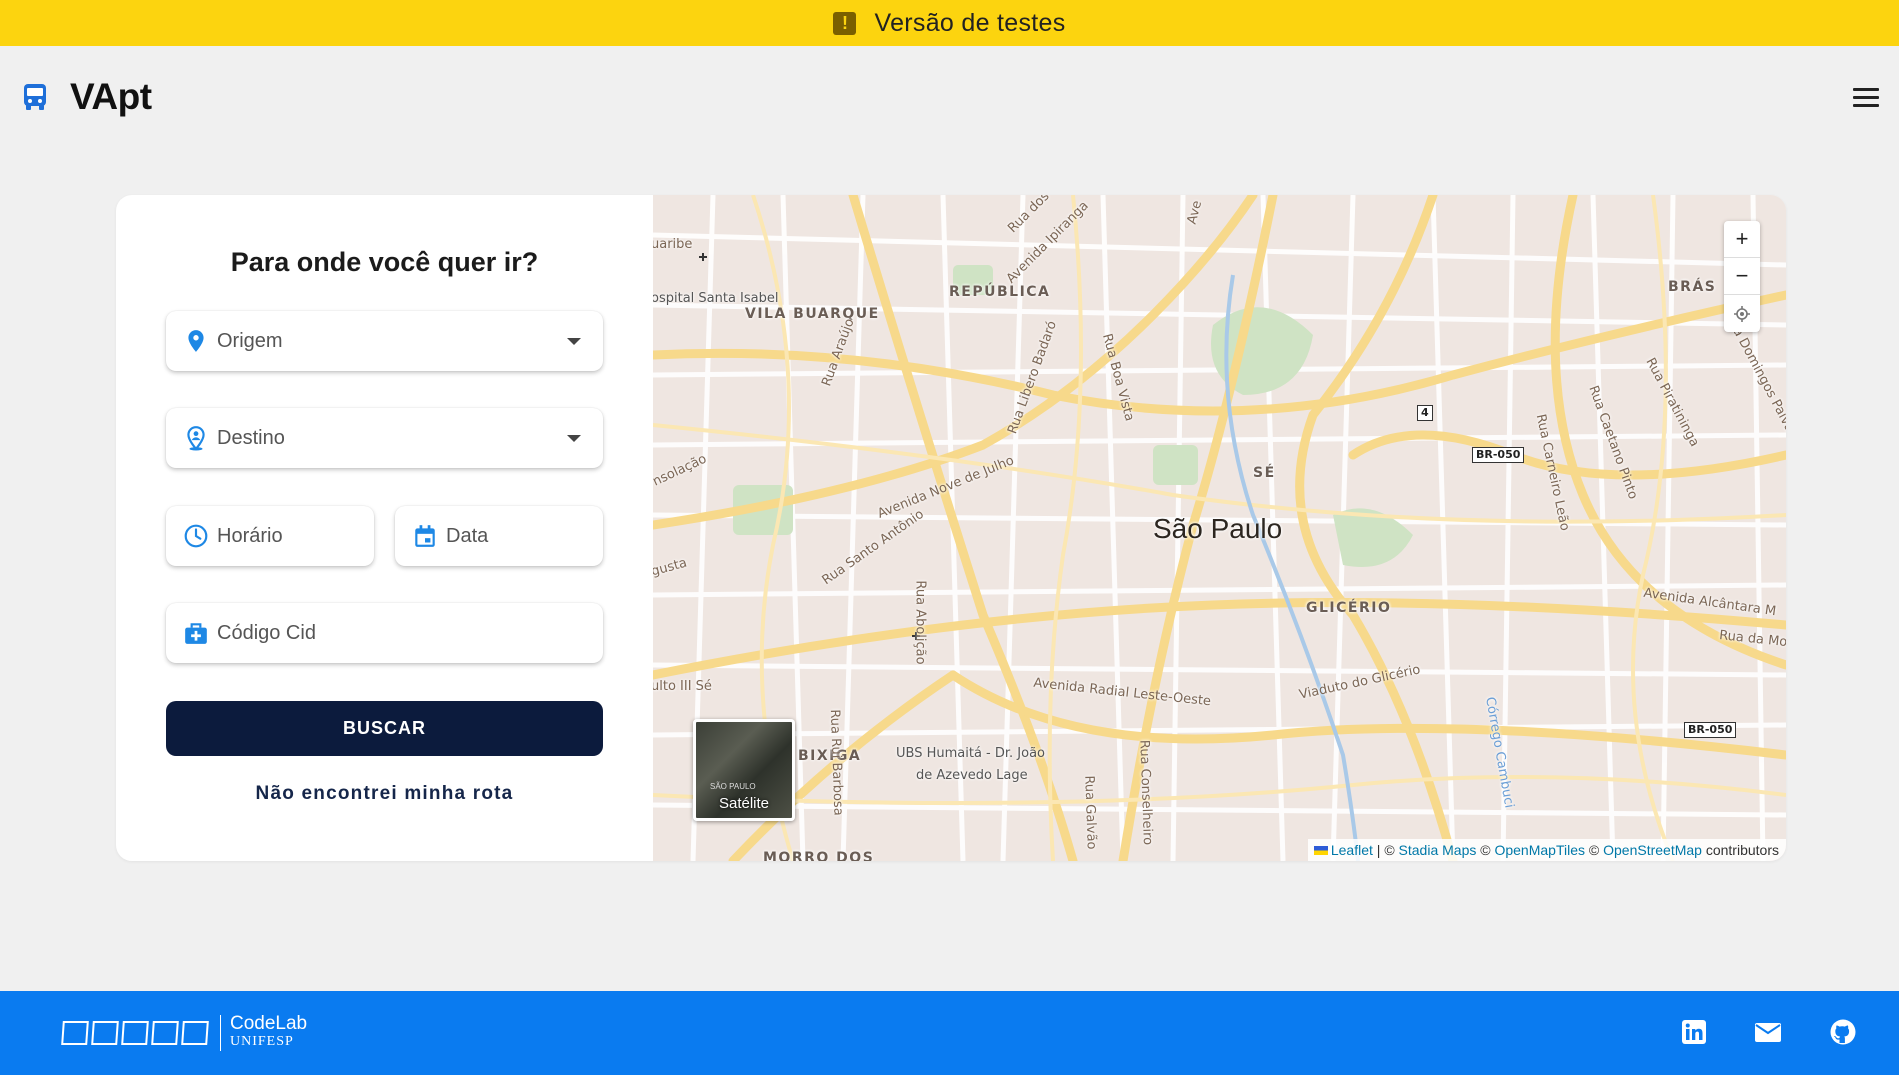  Describe the element at coordinates (1425, 413) in the screenshot. I see `highway-shield: 4` at that location.